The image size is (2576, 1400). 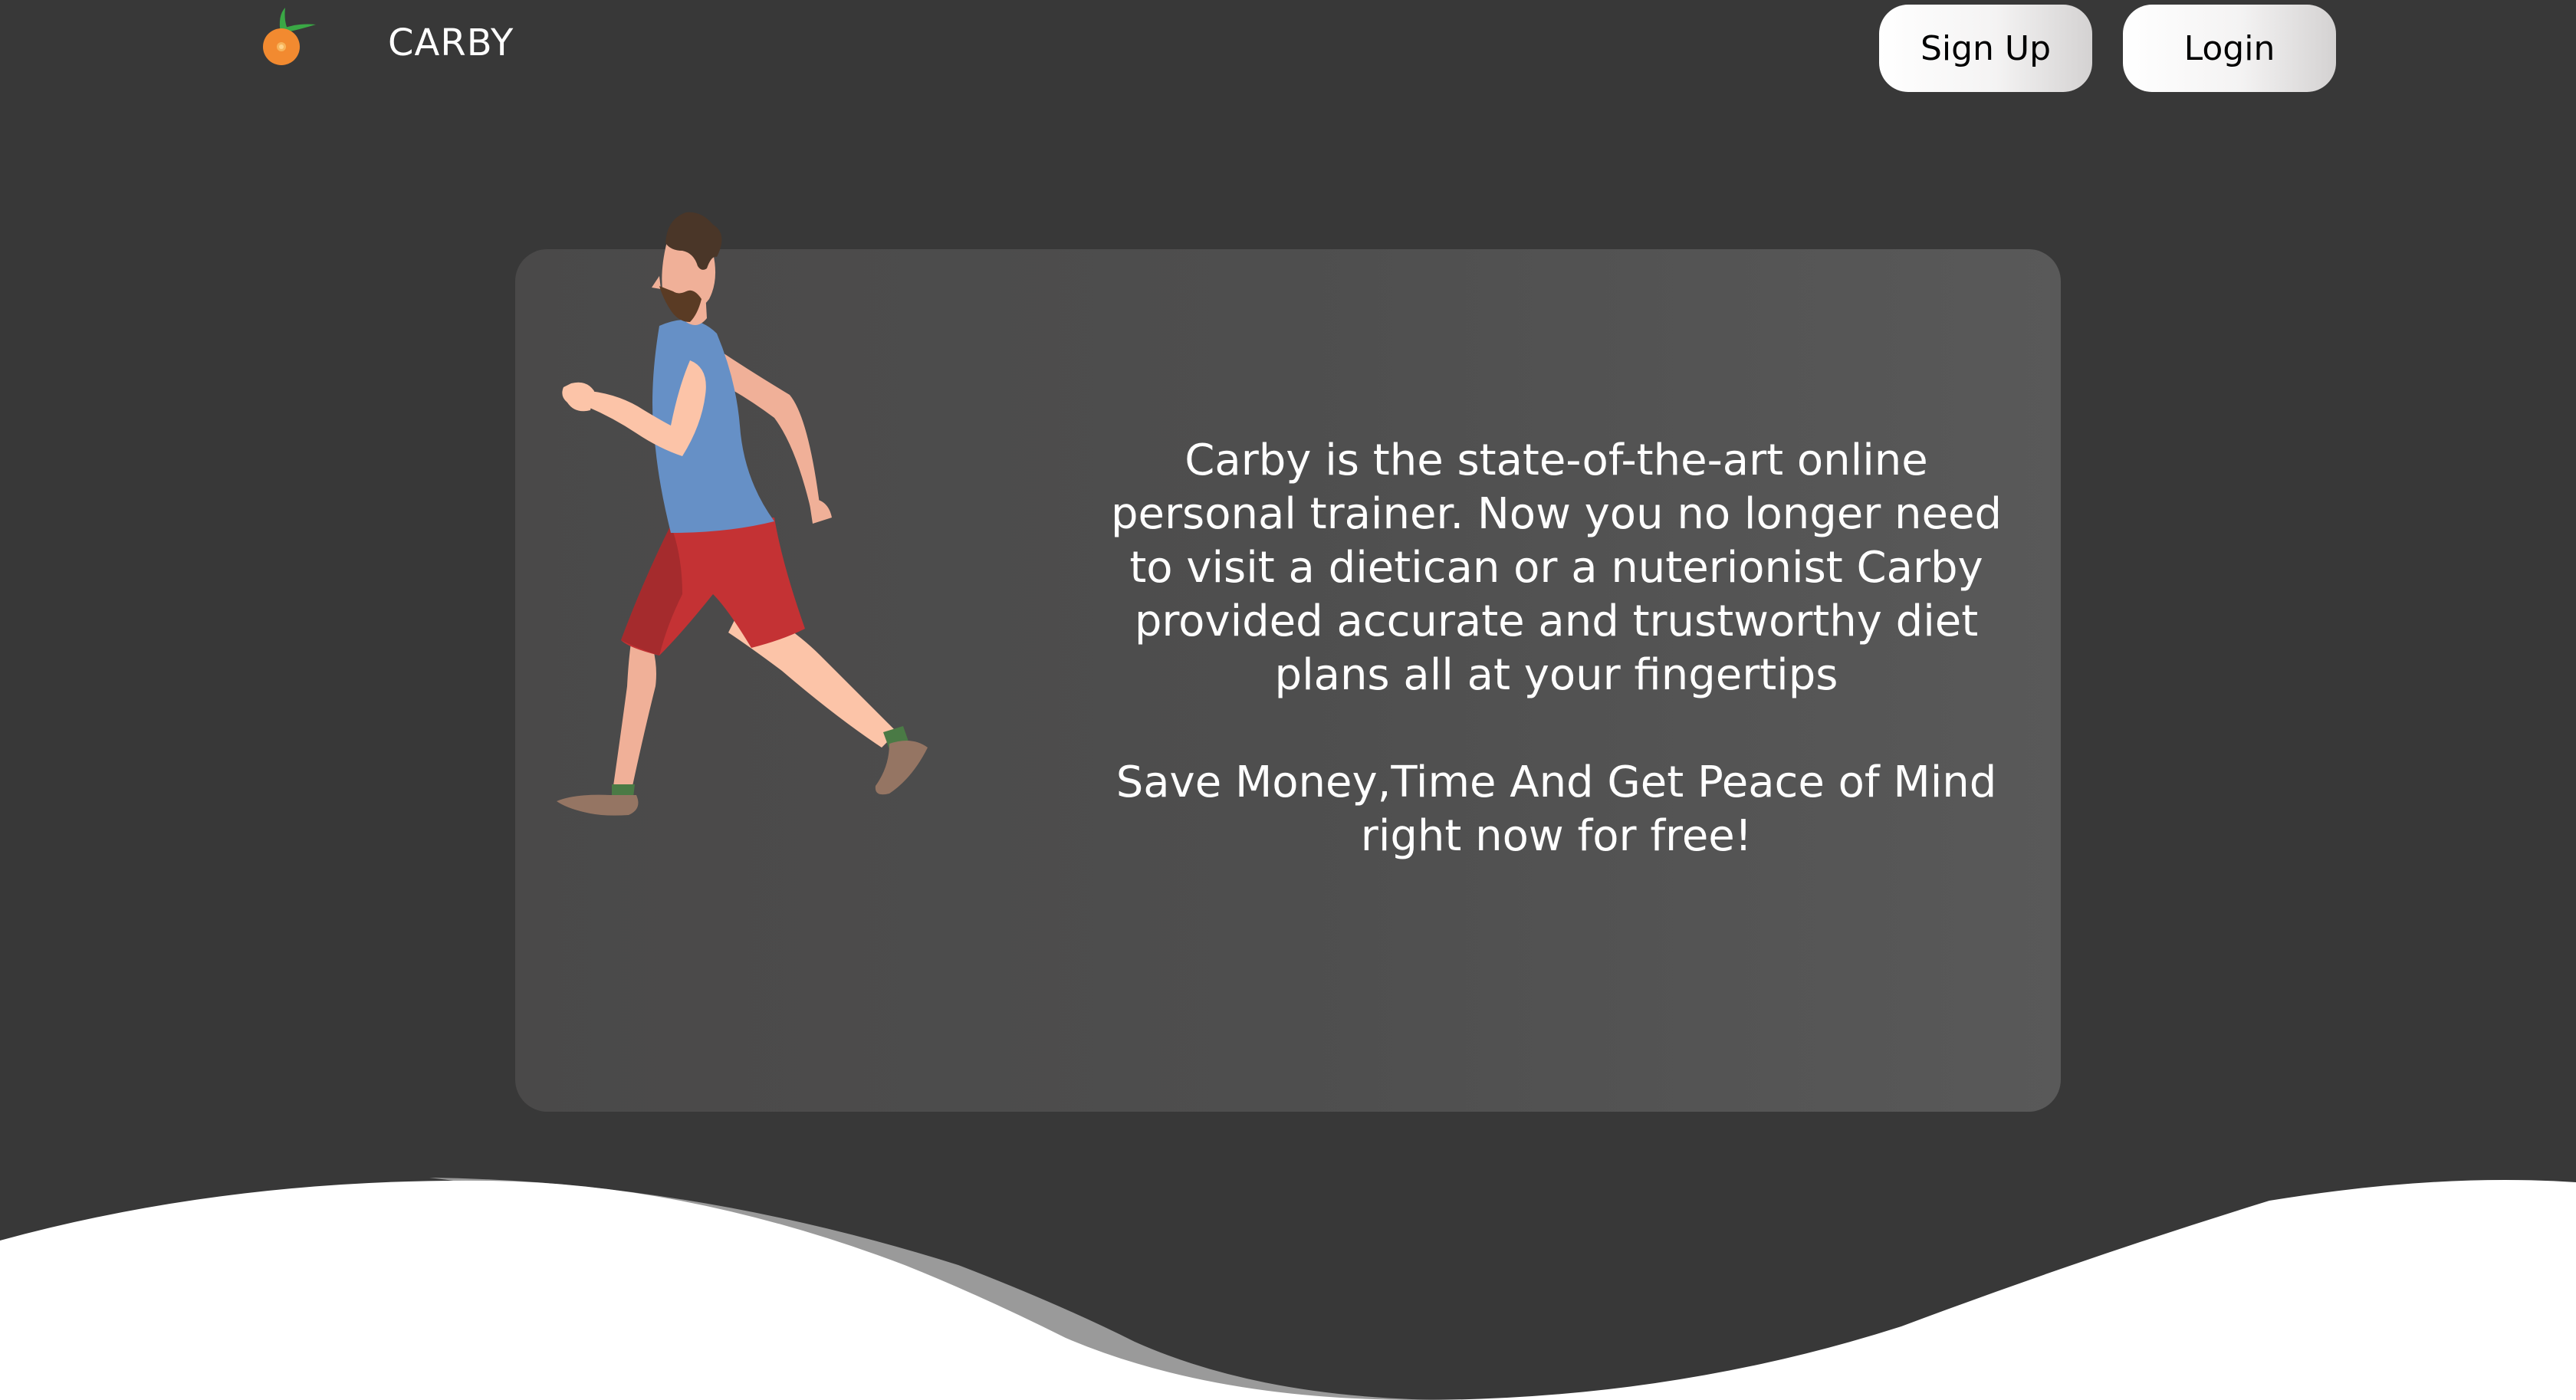 I want to click on brand-name: CARBY, so click(x=451, y=42).